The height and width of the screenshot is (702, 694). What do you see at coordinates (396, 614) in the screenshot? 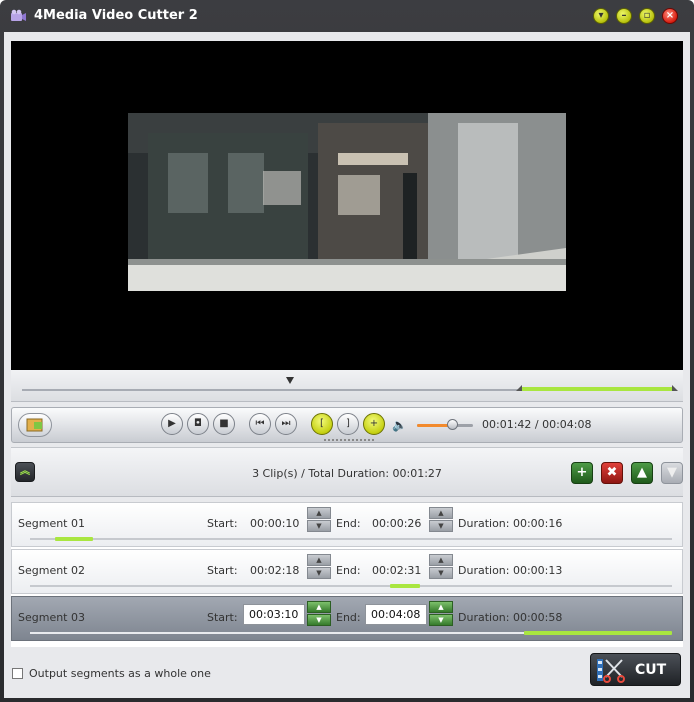
I see `end-time-input: 00:04:08` at bounding box center [396, 614].